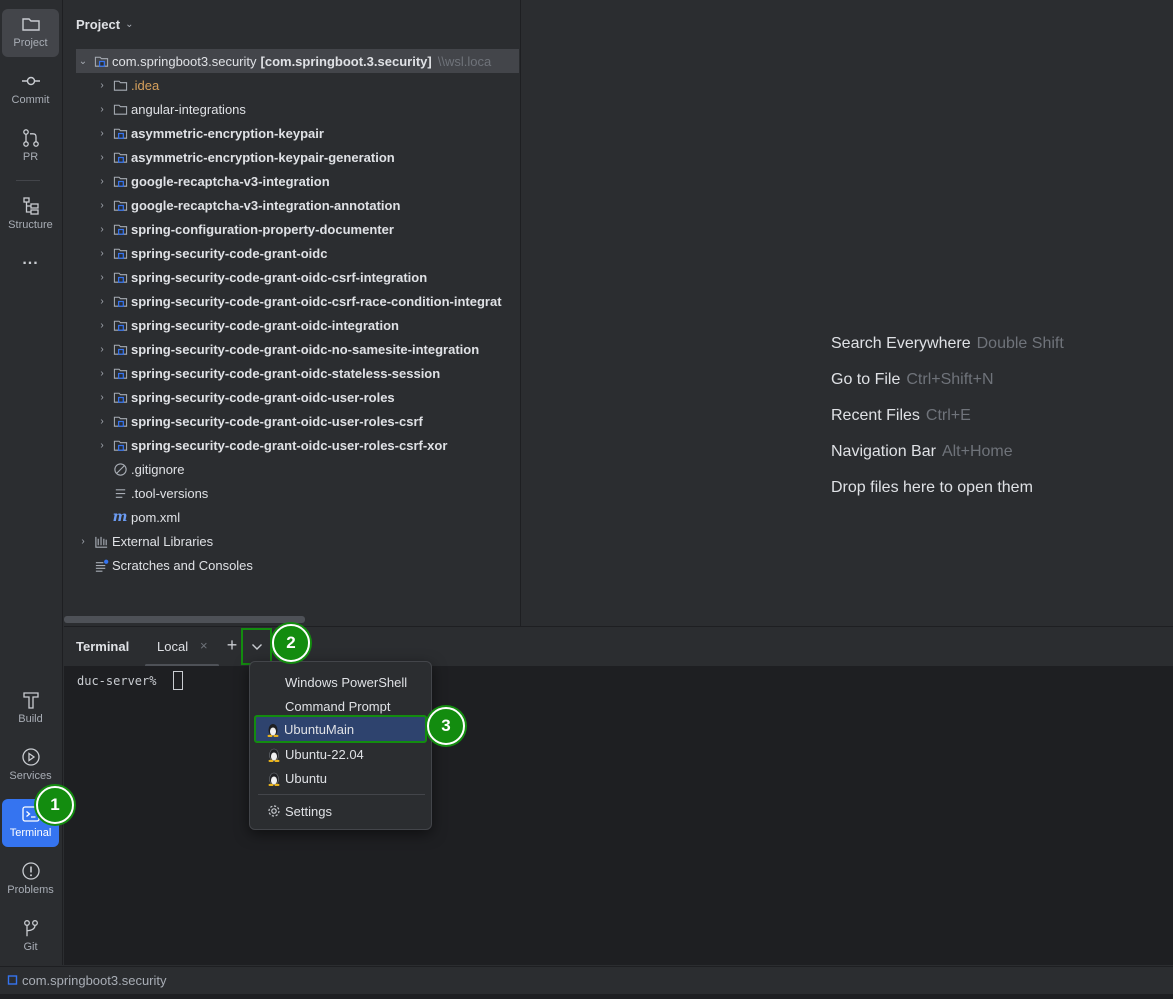  What do you see at coordinates (30, 147) in the screenshot?
I see `tool-pr-button: PR` at bounding box center [30, 147].